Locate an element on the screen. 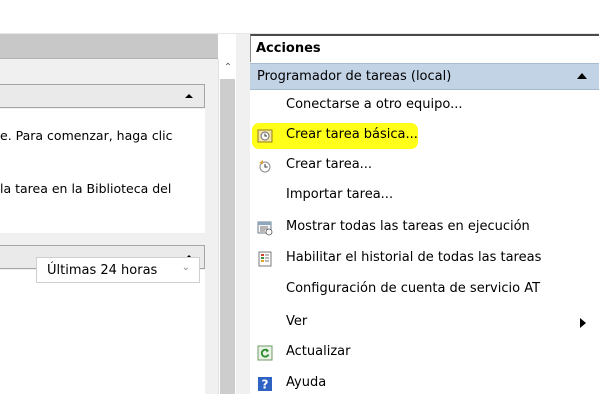 This screenshot has height=394, width=599. summary-section-header is located at coordinates (102, 96).